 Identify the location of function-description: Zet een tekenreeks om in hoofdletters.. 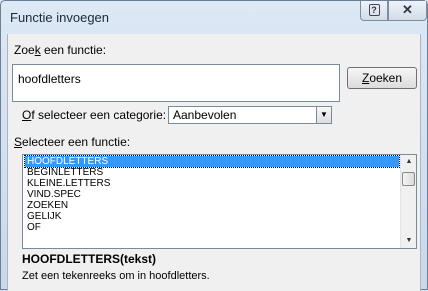
(116, 276).